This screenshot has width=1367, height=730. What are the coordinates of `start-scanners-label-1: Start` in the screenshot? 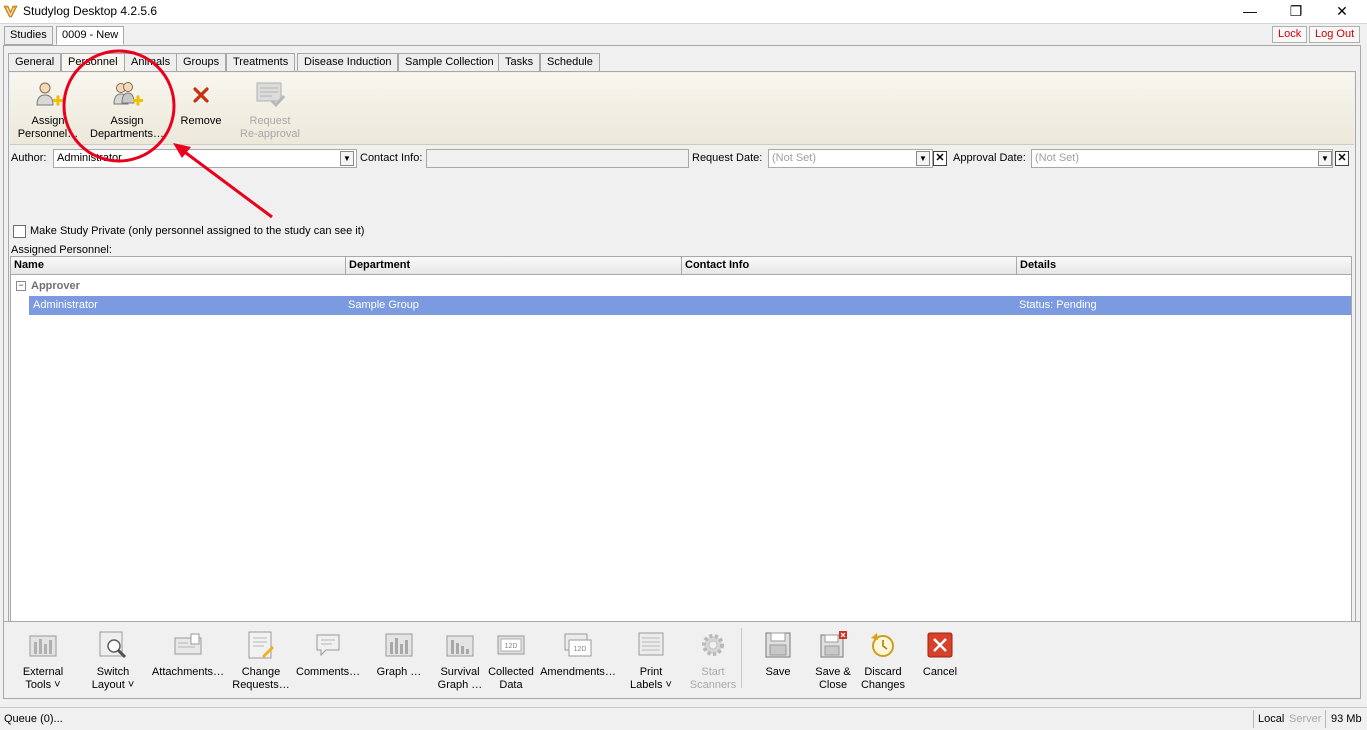 It's located at (713, 672).